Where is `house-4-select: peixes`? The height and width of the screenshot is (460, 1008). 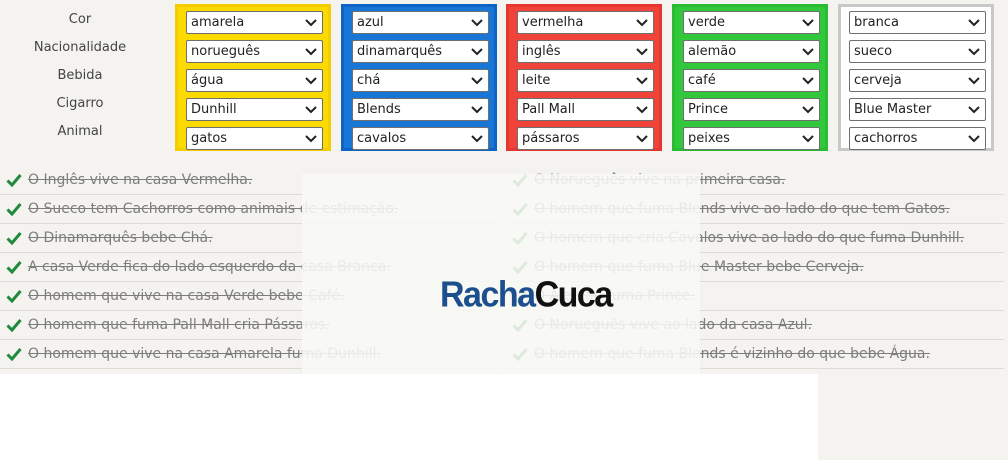 house-4-select: peixes is located at coordinates (751, 138).